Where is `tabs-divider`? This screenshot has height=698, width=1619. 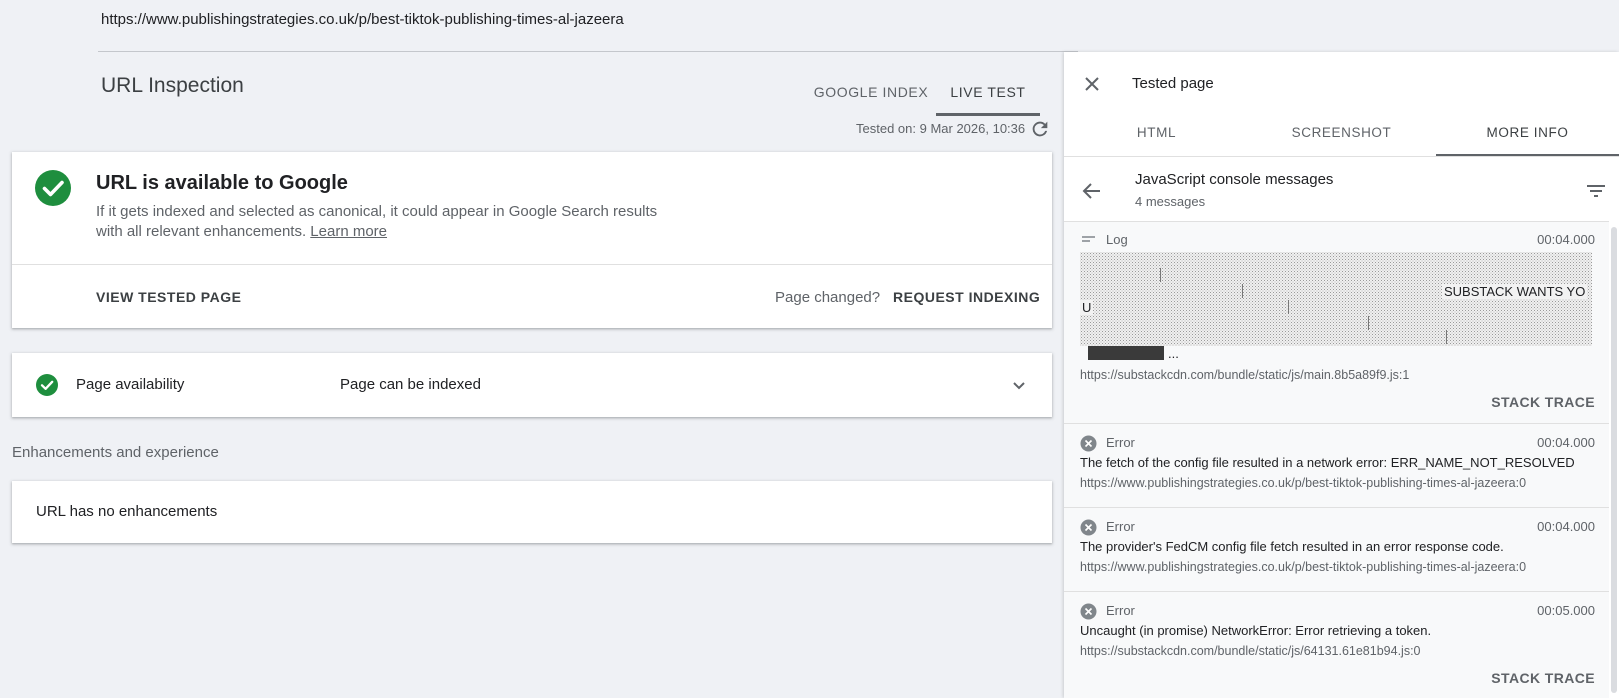 tabs-divider is located at coordinates (1341, 156).